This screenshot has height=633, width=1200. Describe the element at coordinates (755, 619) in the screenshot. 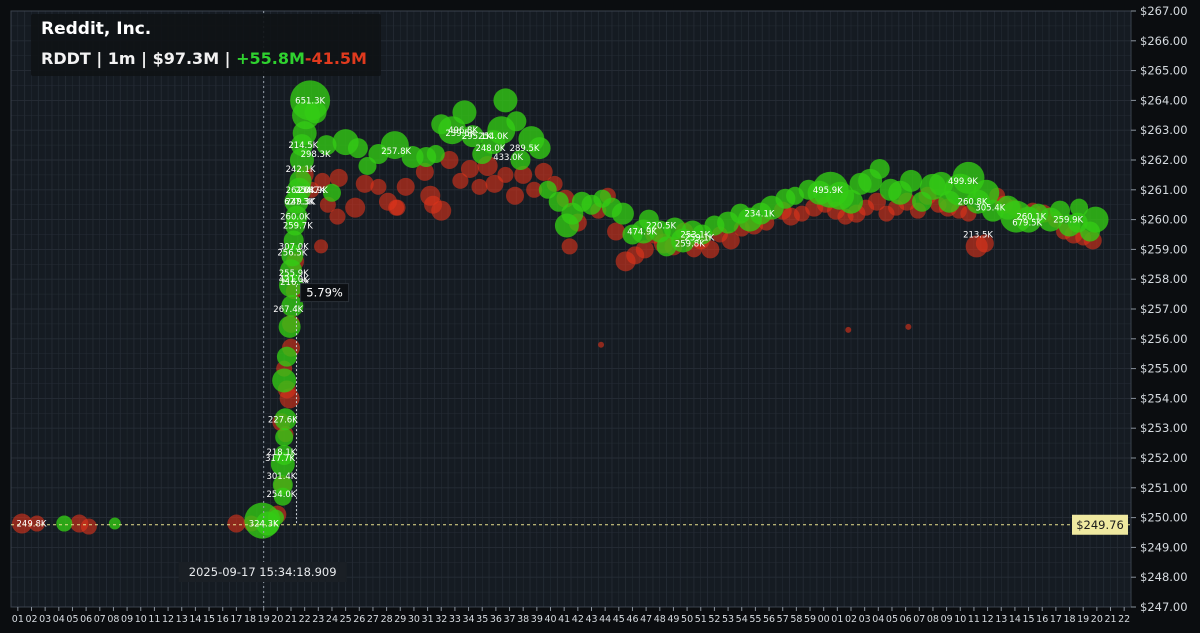

I see `x-tick-label: 55` at that location.